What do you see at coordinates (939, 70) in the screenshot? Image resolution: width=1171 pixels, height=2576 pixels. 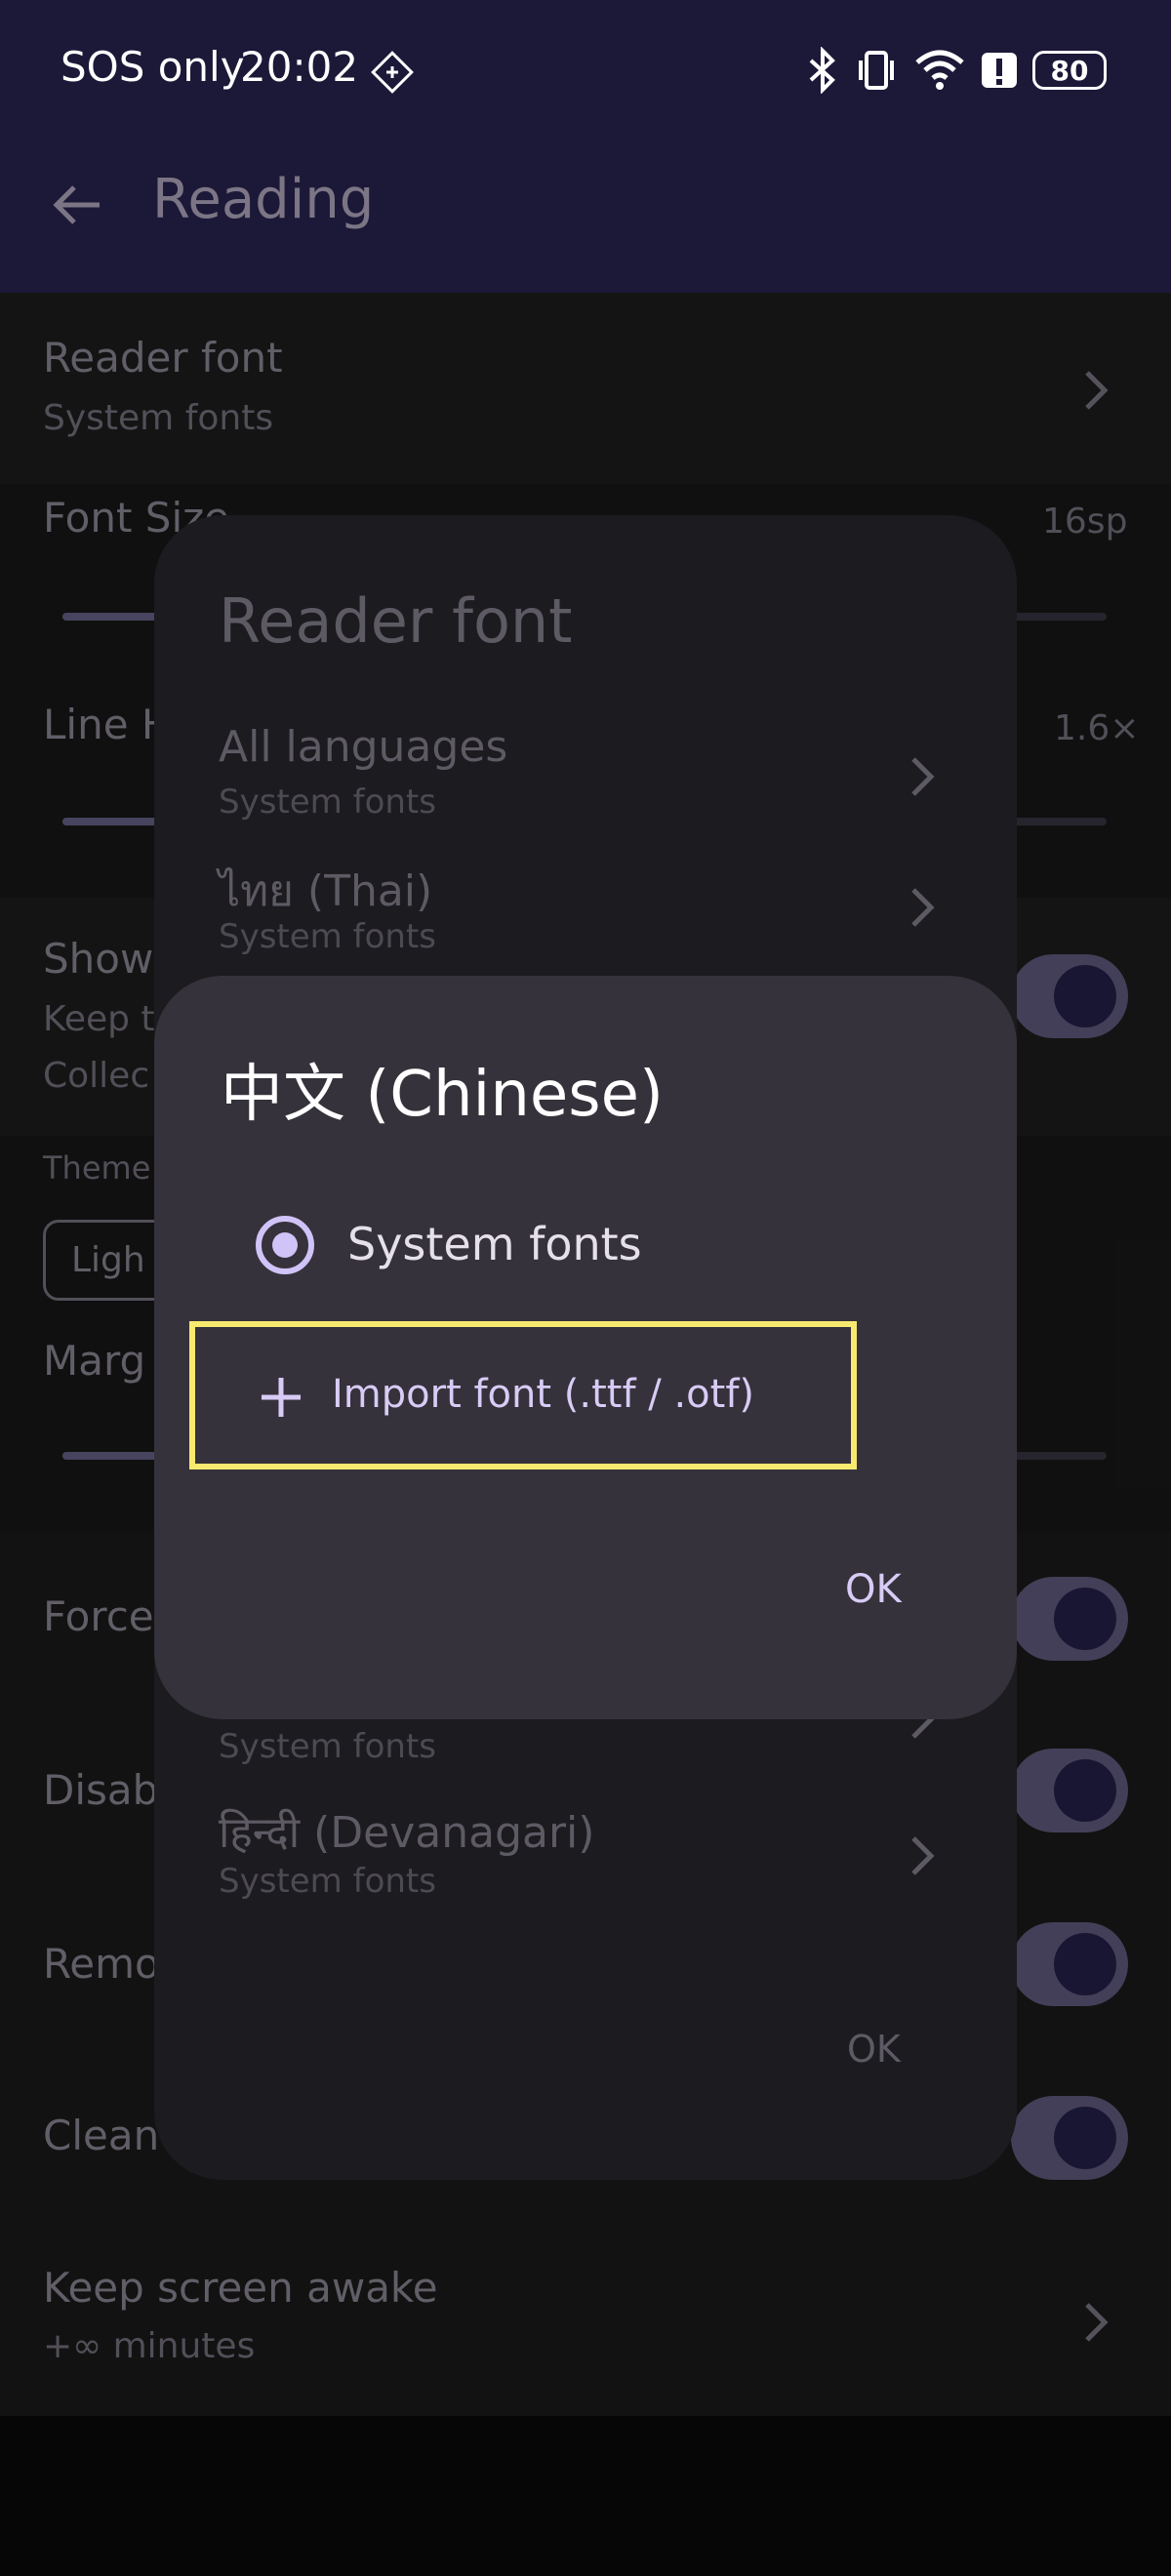 I see `wifi-icon` at bounding box center [939, 70].